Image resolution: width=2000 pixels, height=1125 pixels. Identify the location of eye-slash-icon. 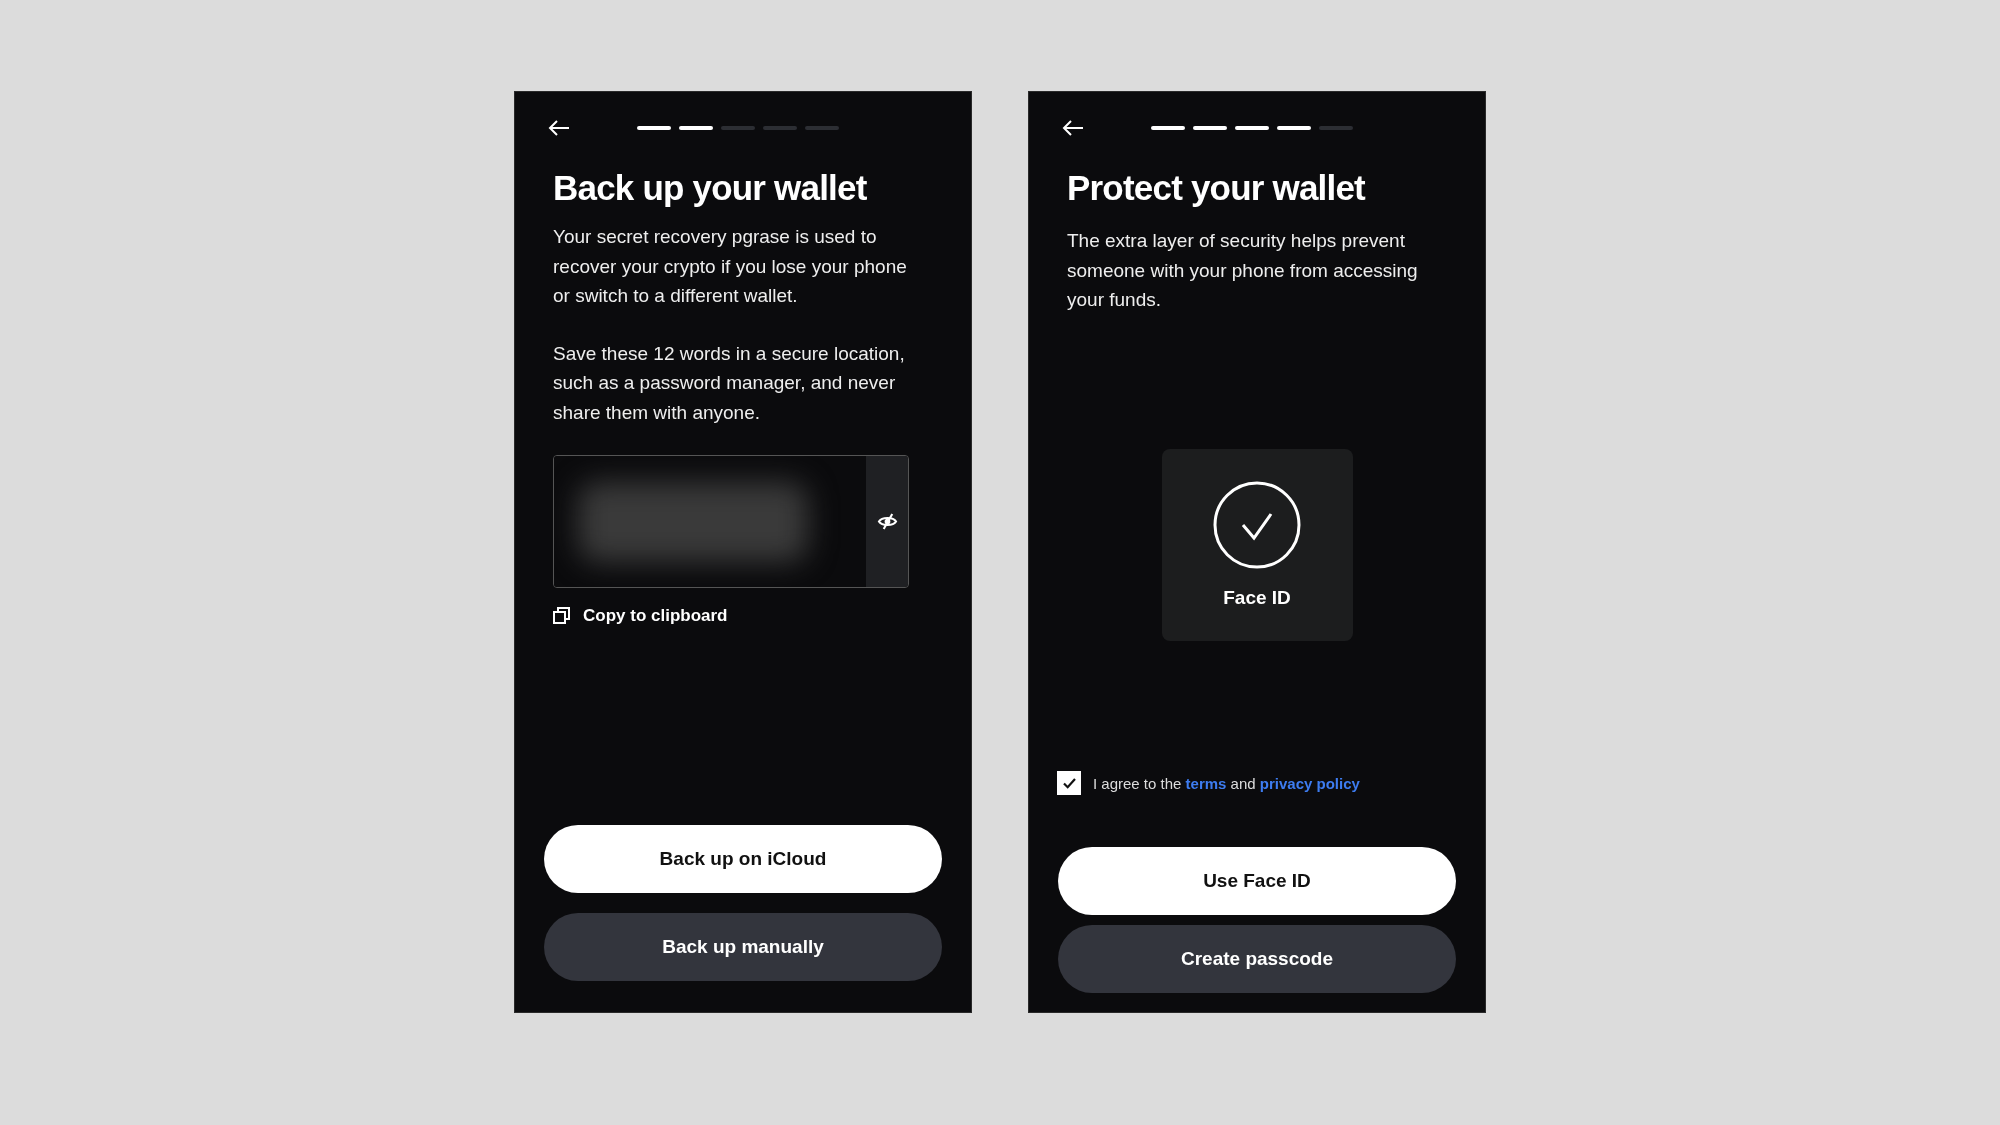
(887, 521).